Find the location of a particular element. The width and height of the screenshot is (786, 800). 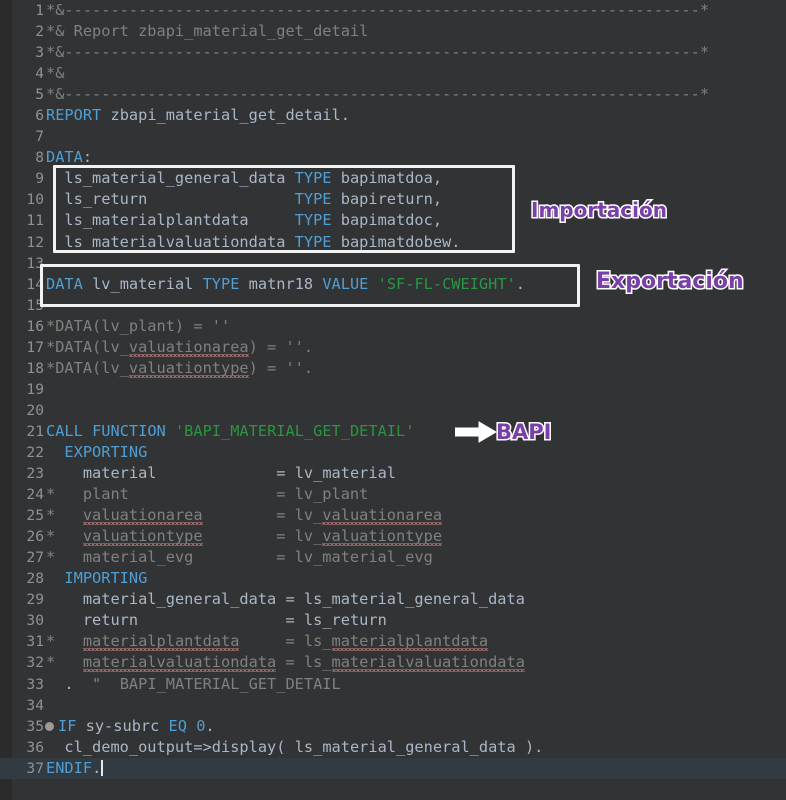

line-text: ls_return TYPE bapireturn, is located at coordinates (253, 199).